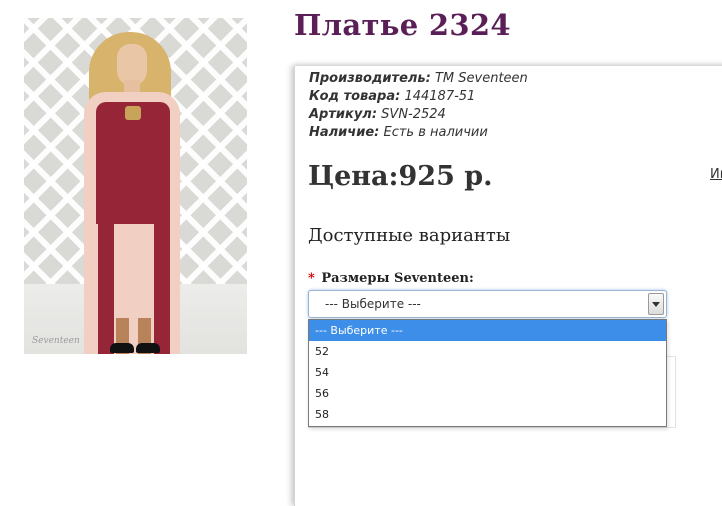  Describe the element at coordinates (487, 304) in the screenshot. I see `size-select: --- Выберите ---` at that location.